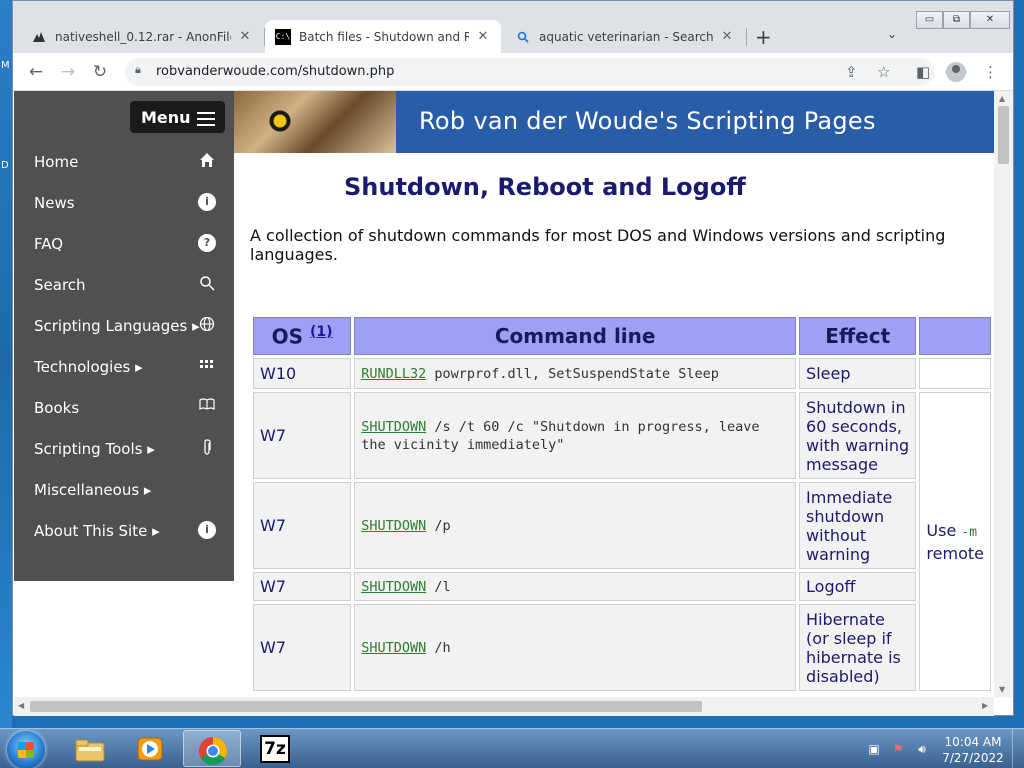  I want to click on sidebar-item-scripting-tools: Scripting Tools ▸, so click(129, 449).